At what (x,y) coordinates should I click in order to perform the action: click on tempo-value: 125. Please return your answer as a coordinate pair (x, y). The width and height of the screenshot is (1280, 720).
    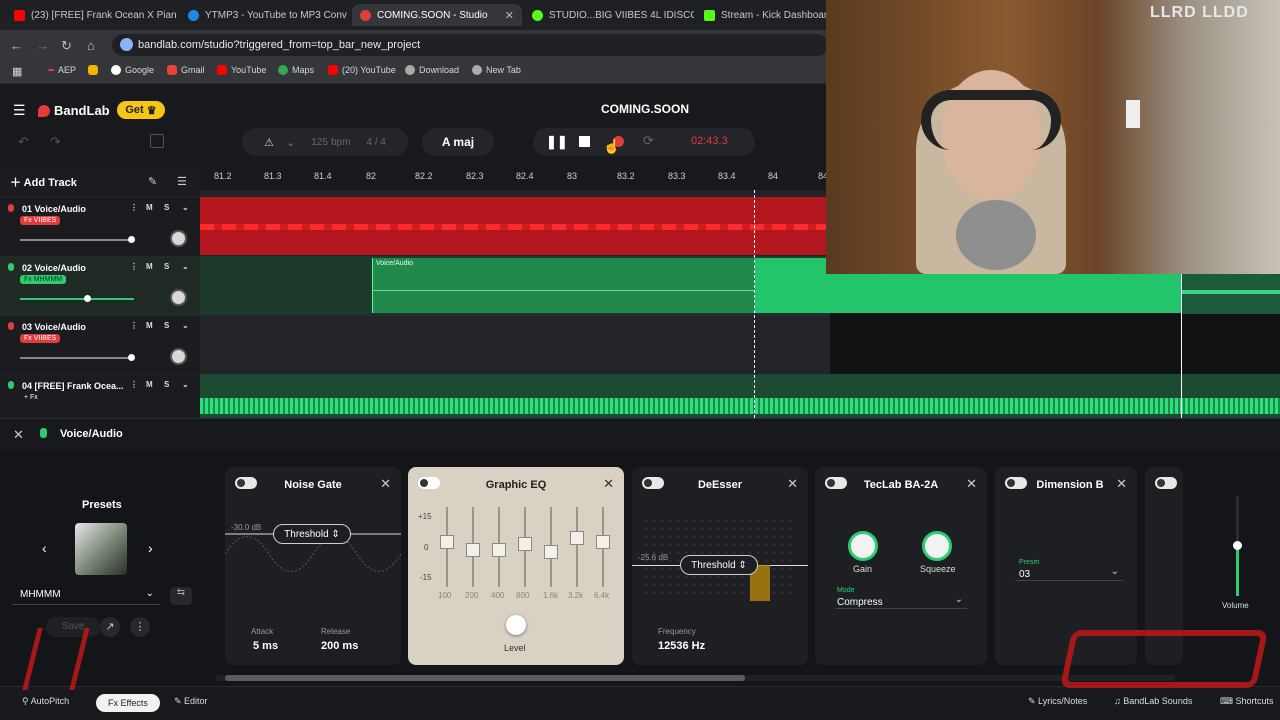
    Looking at the image, I should click on (319, 142).